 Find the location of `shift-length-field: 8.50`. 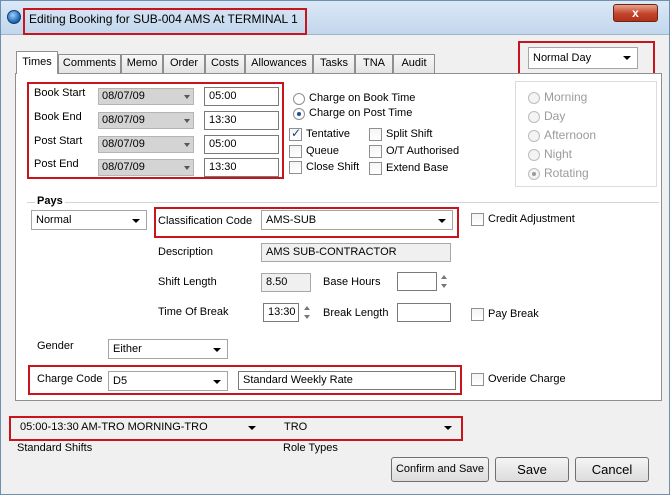

shift-length-field: 8.50 is located at coordinates (286, 282).